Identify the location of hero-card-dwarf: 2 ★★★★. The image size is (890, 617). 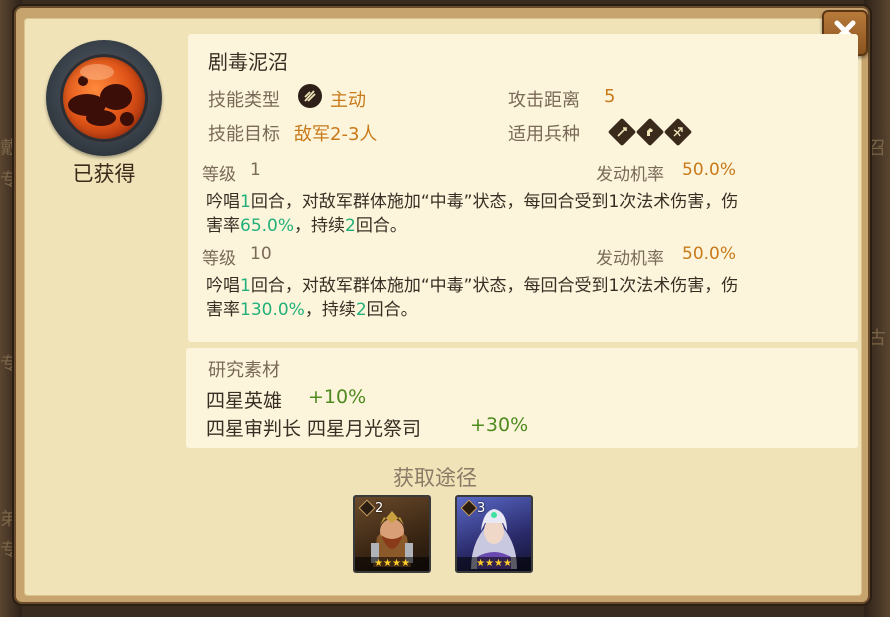
(392, 534).